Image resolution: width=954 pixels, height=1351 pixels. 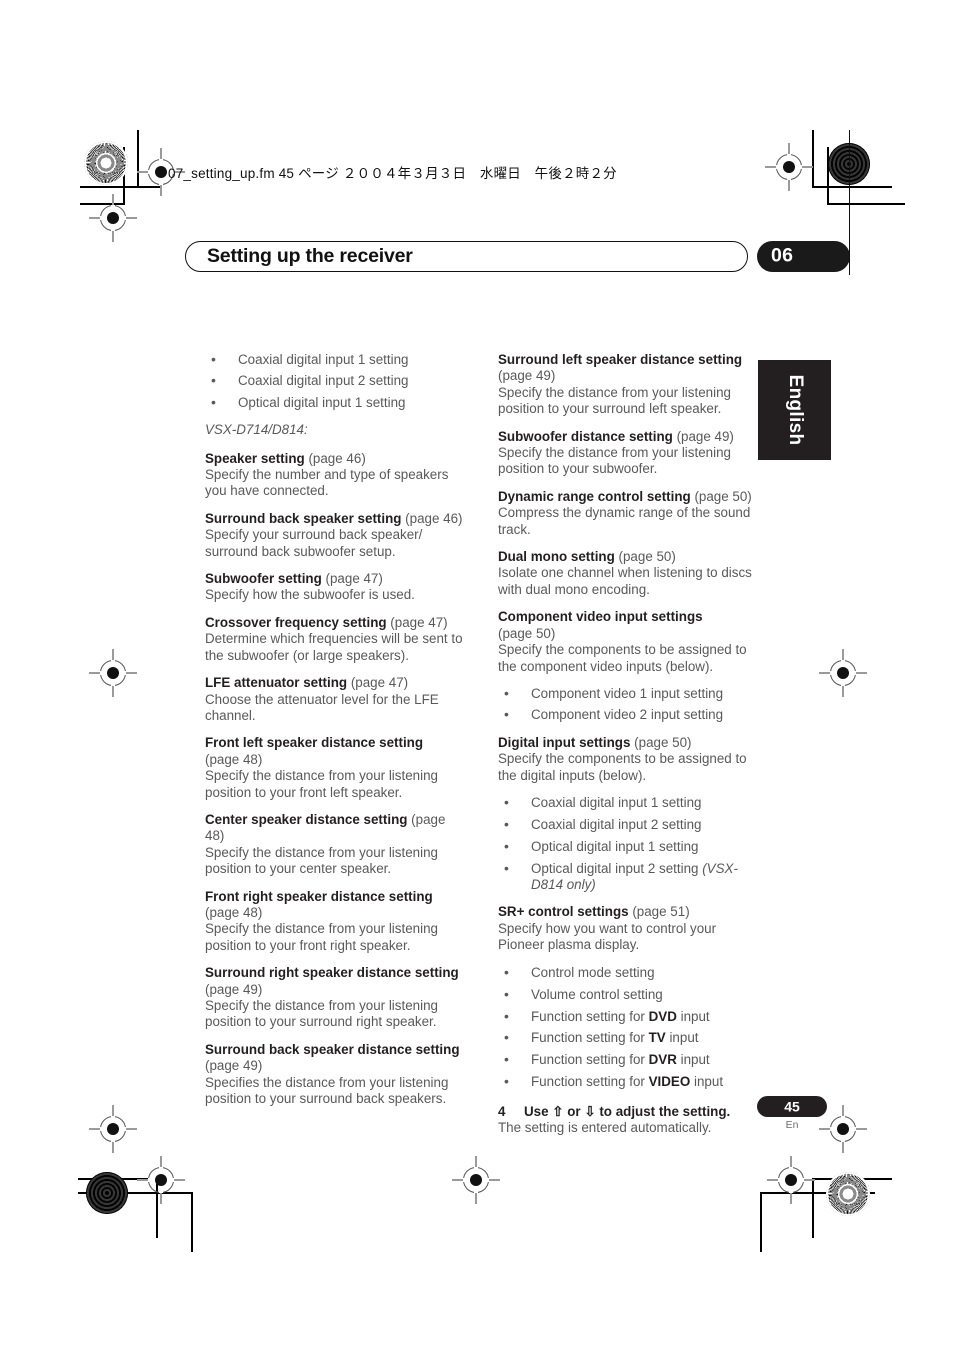 What do you see at coordinates (113, 218) in the screenshot?
I see `registration-target-left-upper` at bounding box center [113, 218].